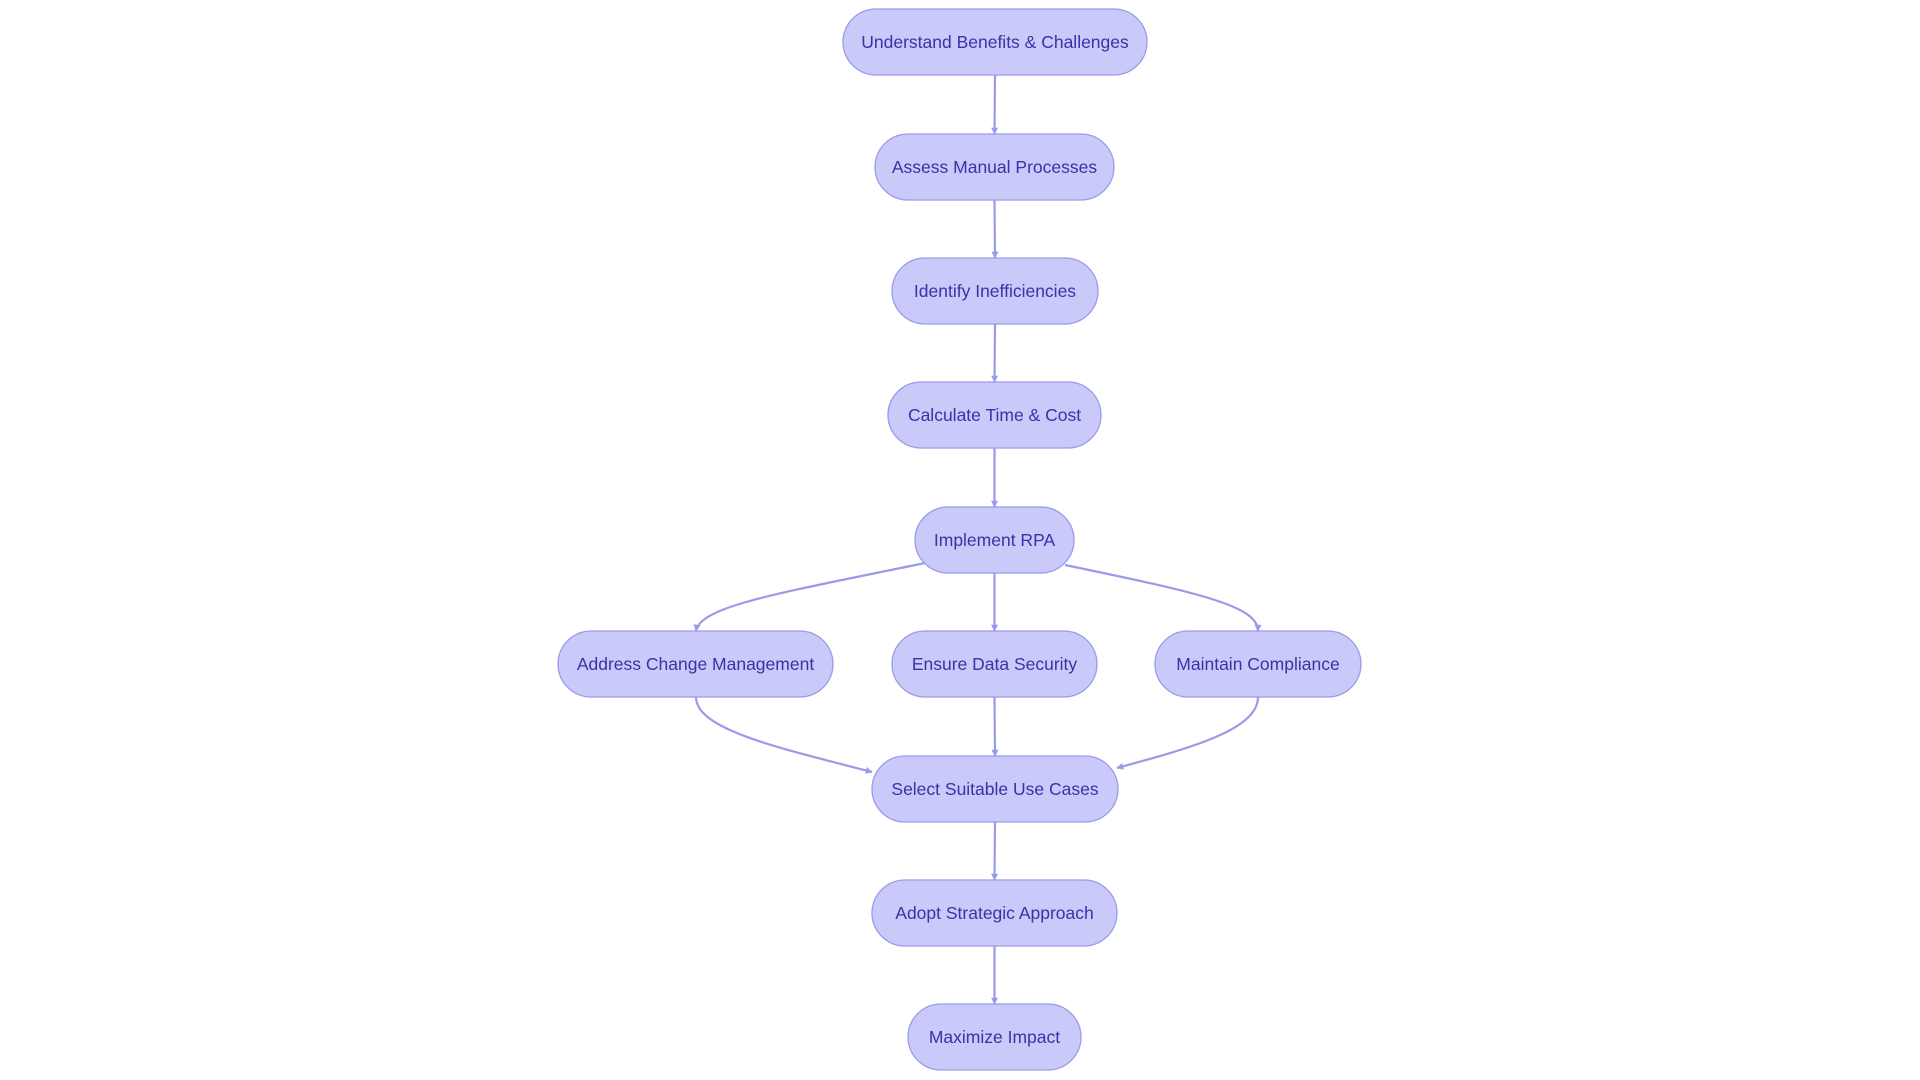 The width and height of the screenshot is (1920, 1080). I want to click on node-compliance: Maintain Compliance, so click(1258, 664).